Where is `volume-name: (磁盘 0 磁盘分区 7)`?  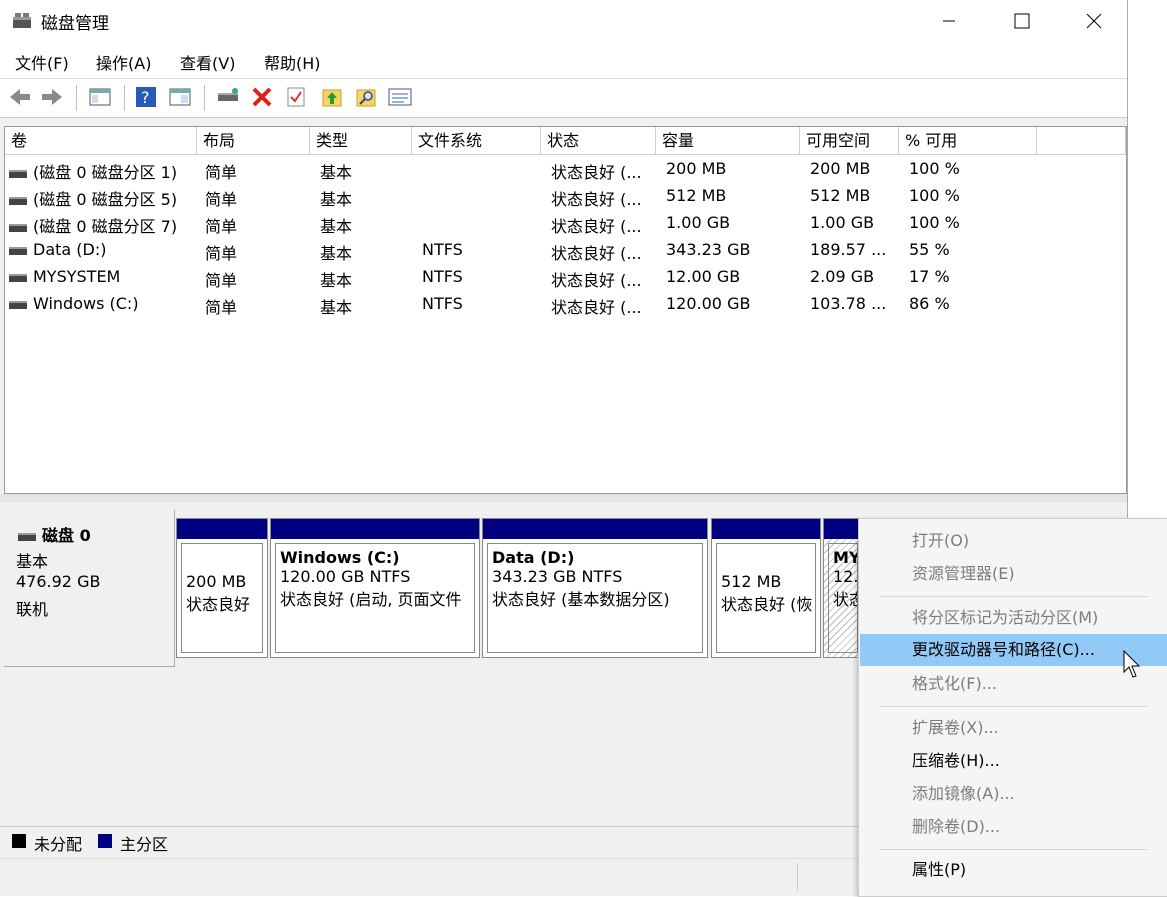 volume-name: (磁盘 0 磁盘分区 7) is located at coordinates (105, 226).